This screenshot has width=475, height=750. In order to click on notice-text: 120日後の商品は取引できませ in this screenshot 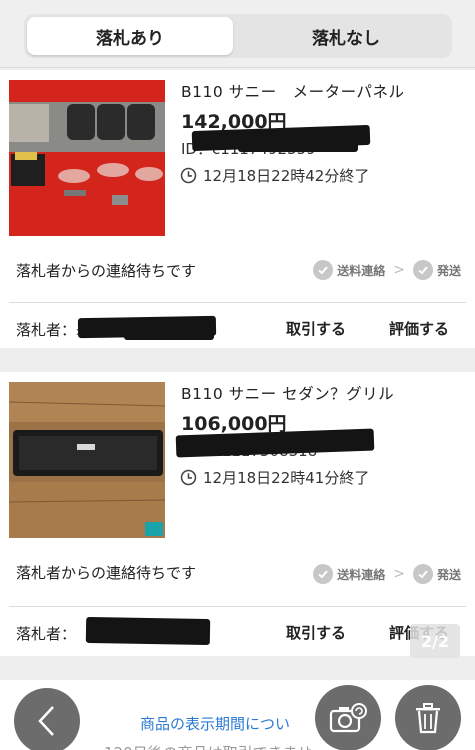, I will do `click(208, 746)`.